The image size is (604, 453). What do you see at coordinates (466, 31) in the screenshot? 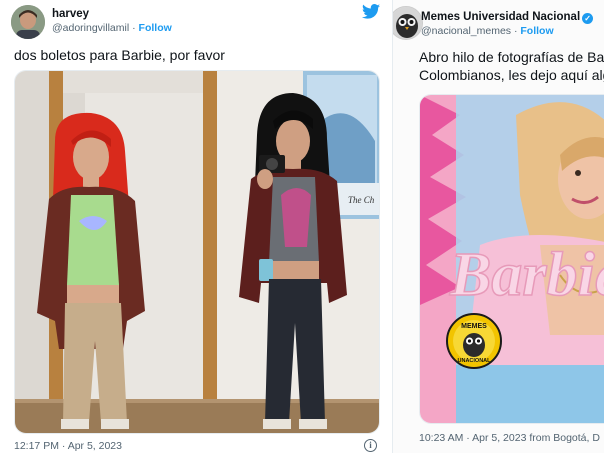
I see `author-handle: @nacional_memes` at bounding box center [466, 31].